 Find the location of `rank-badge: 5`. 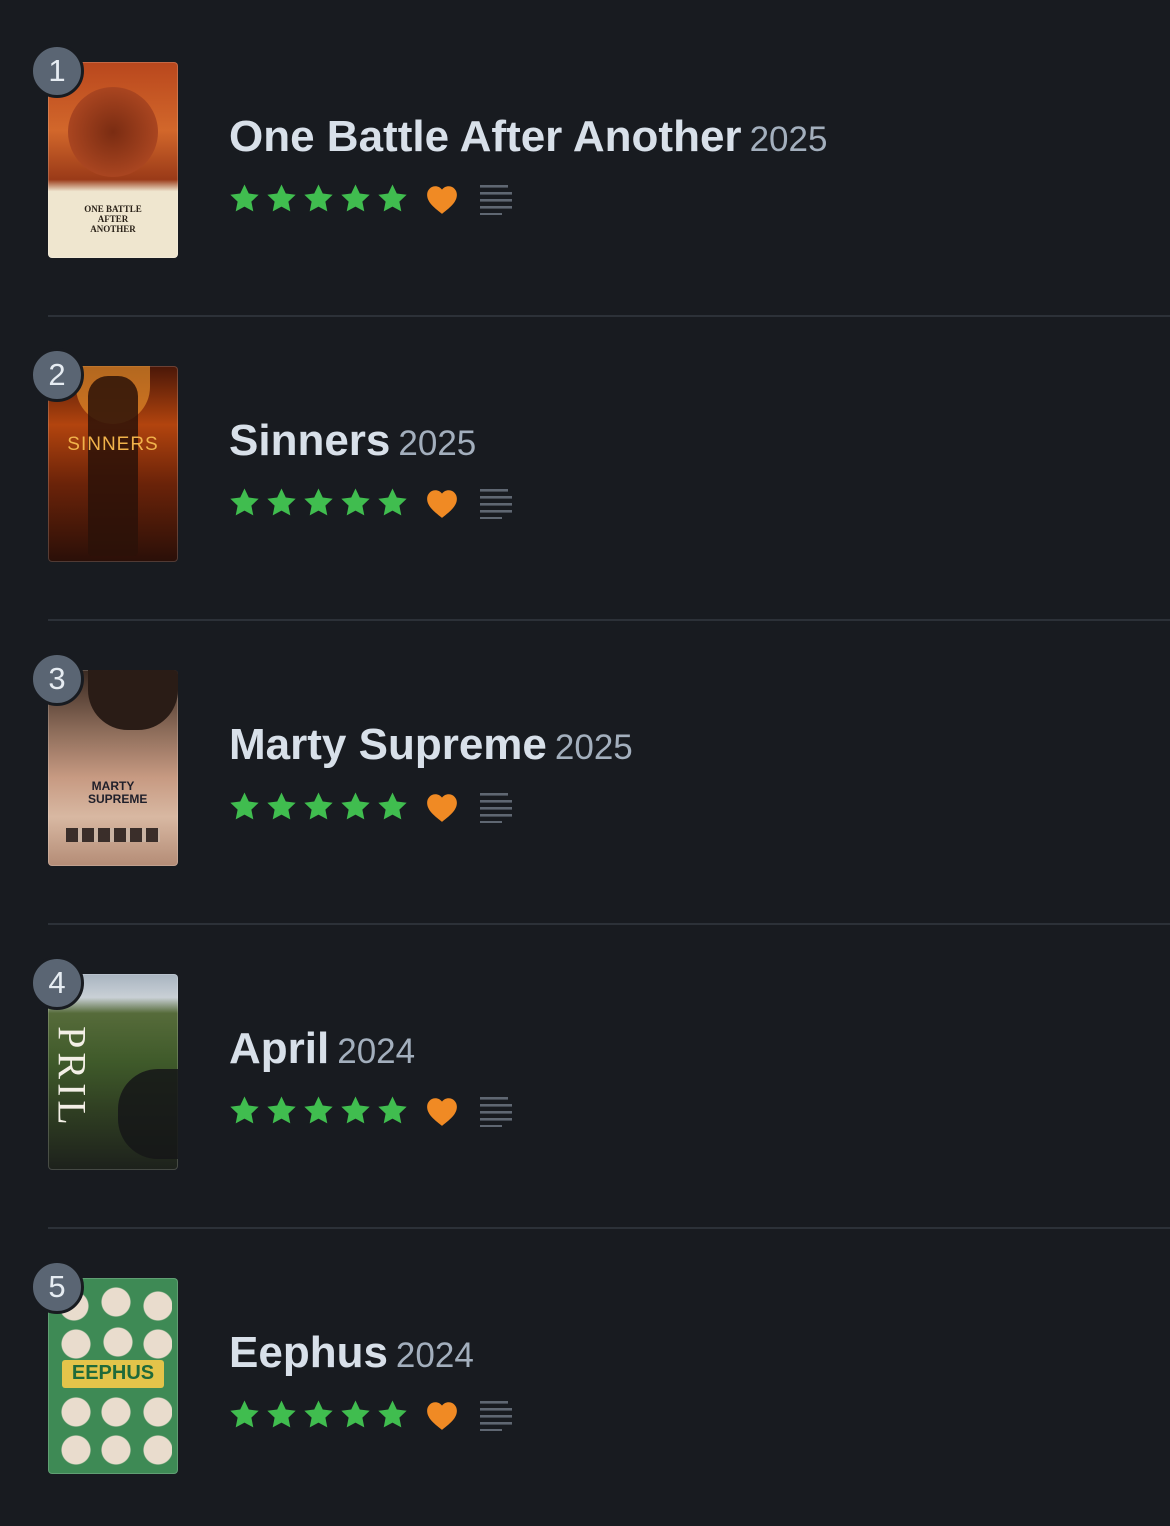

rank-badge: 5 is located at coordinates (57, 1287).